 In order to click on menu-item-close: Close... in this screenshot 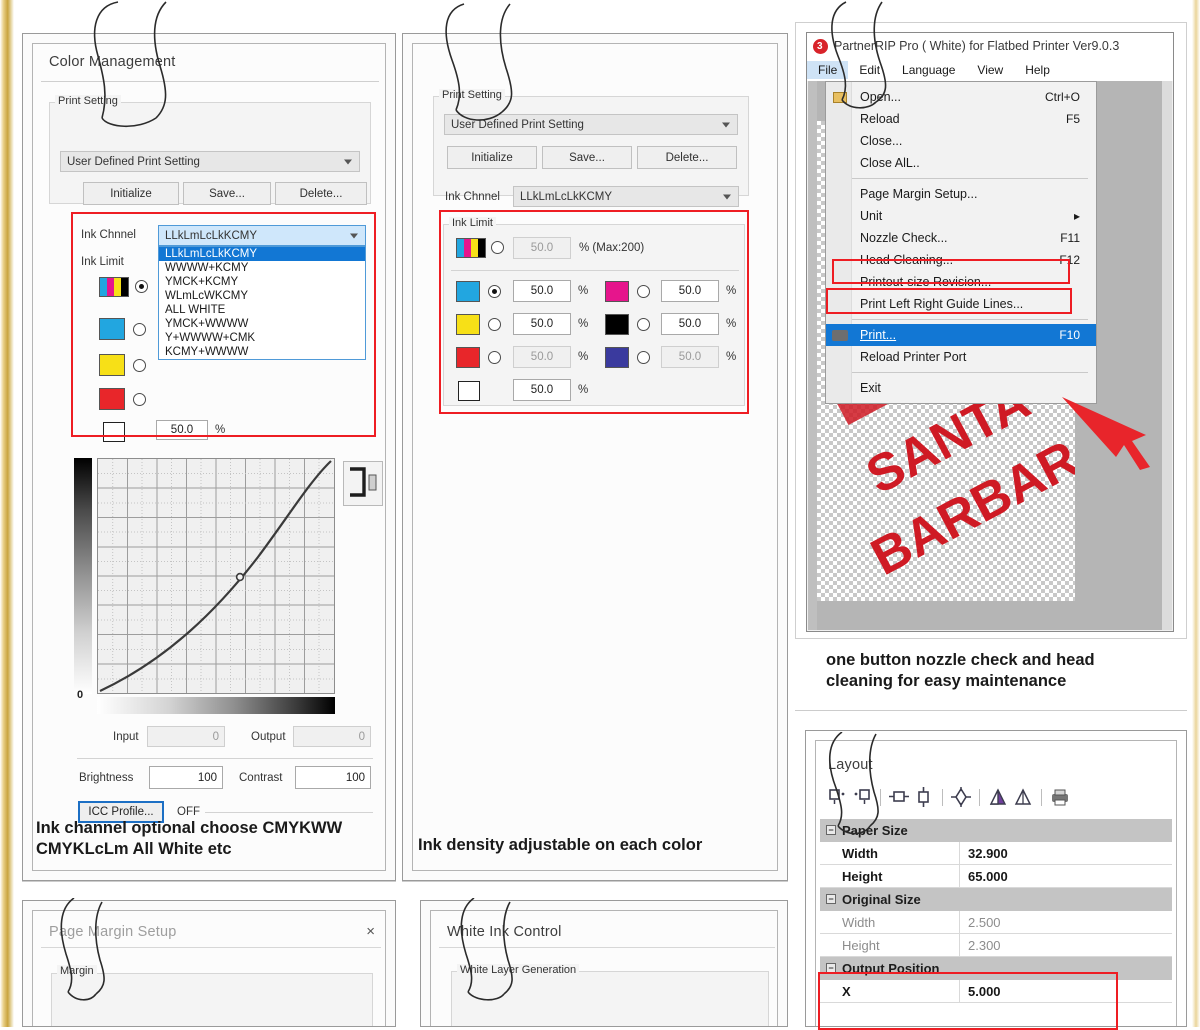, I will do `click(961, 141)`.